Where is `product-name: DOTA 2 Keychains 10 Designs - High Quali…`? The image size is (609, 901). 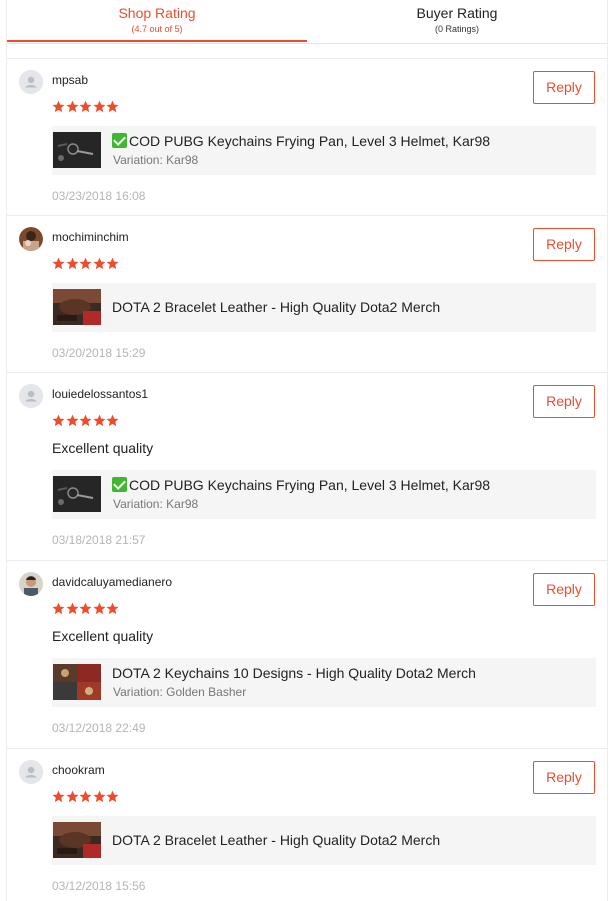 product-name: DOTA 2 Keychains 10 Designs - High Quali… is located at coordinates (294, 673).